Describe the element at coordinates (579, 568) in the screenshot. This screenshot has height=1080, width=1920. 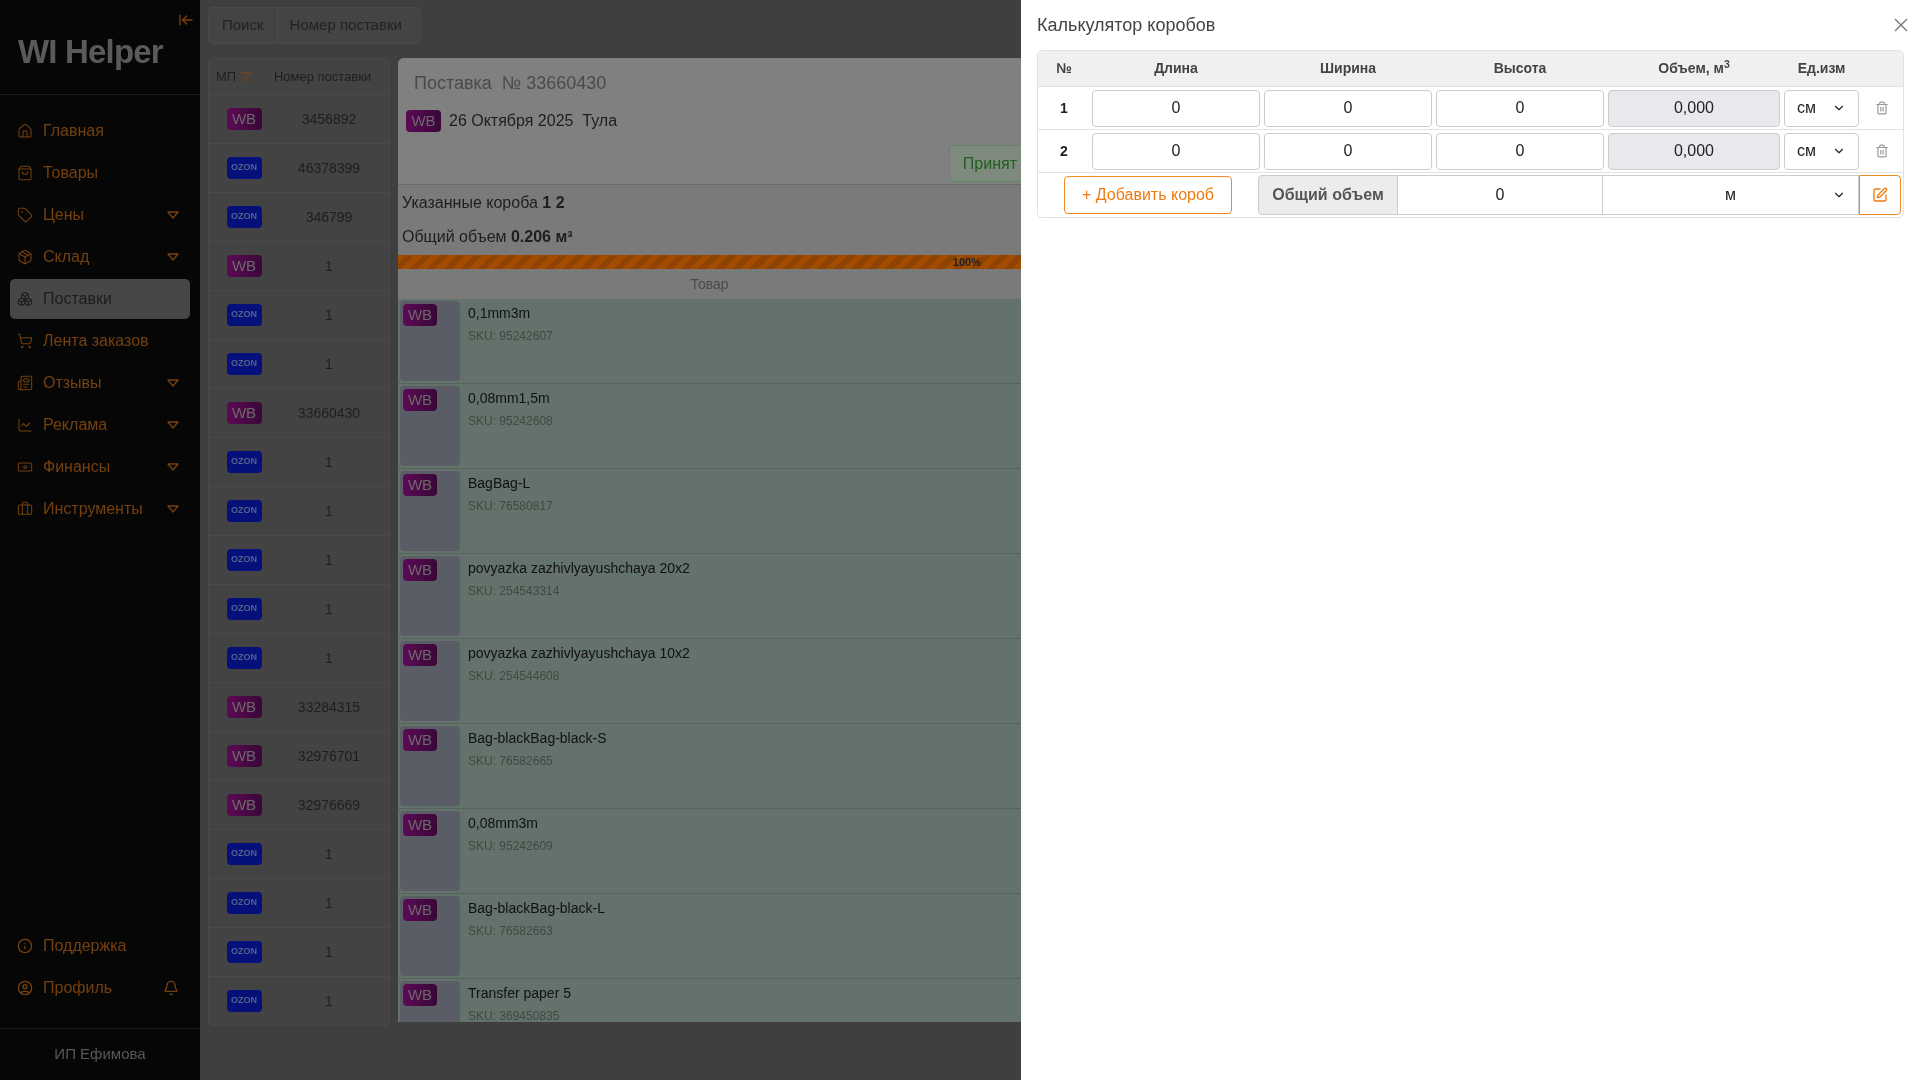
I see `product-name: povyazka zazhivlyayushchaya 20x2` at that location.